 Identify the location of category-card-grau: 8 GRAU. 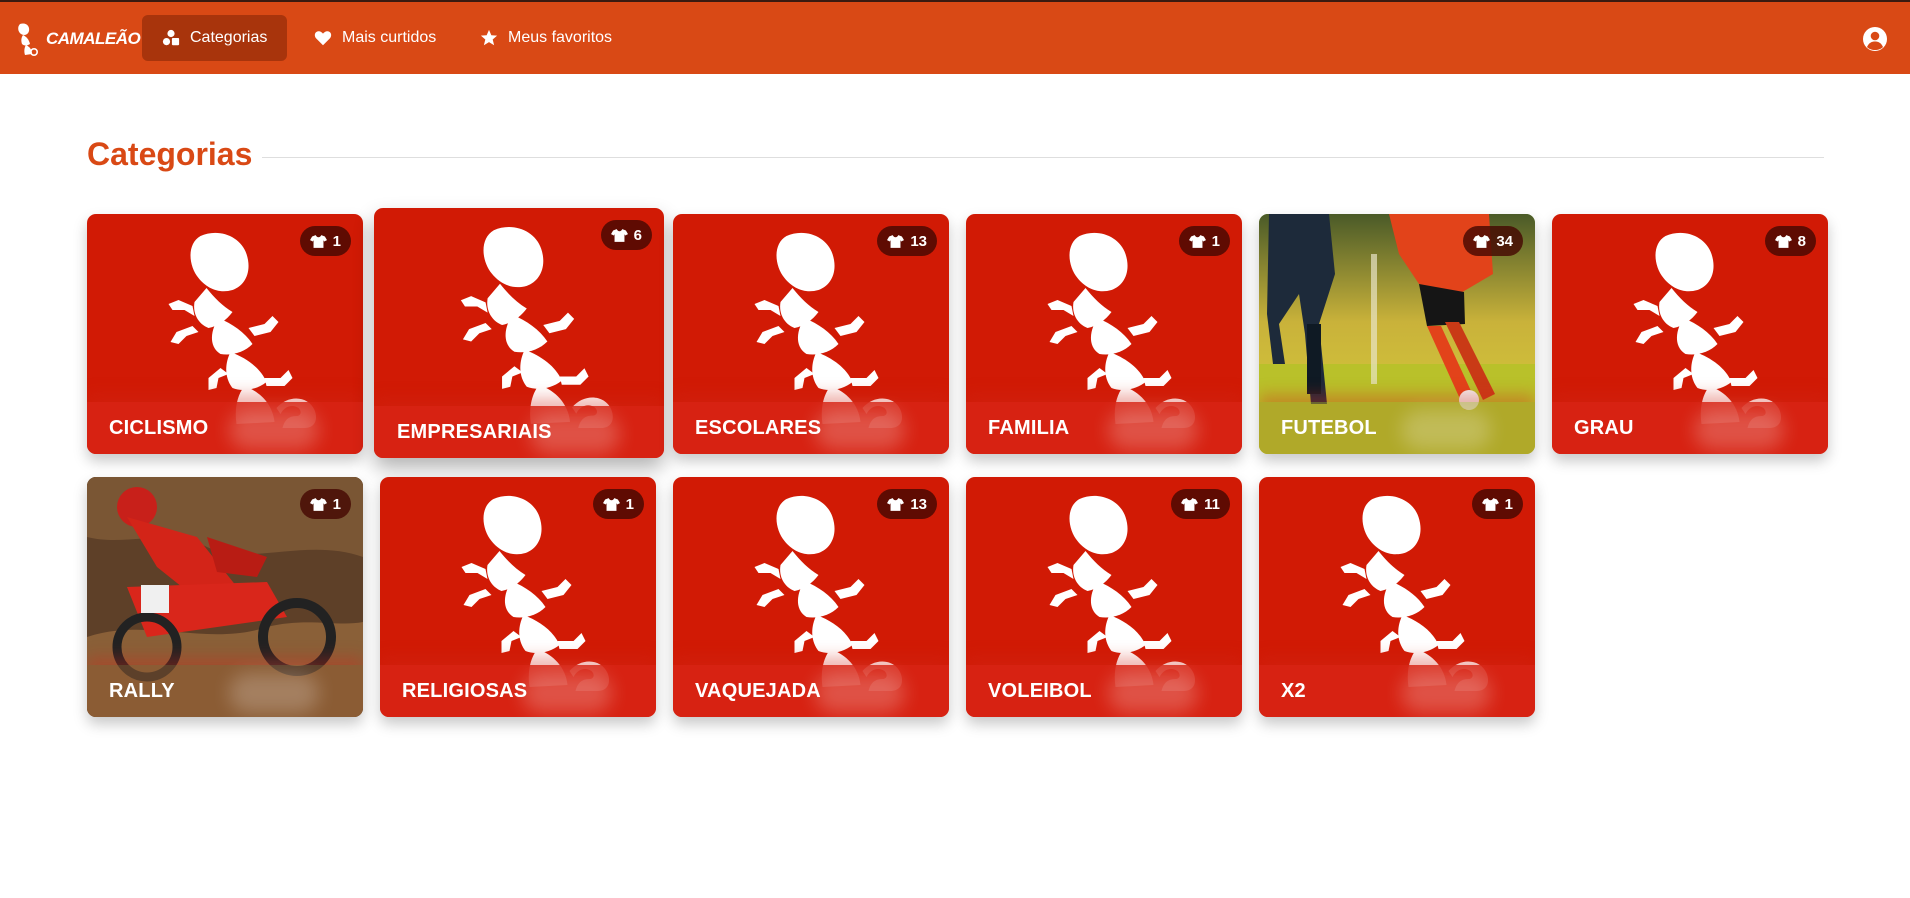
(1690, 334).